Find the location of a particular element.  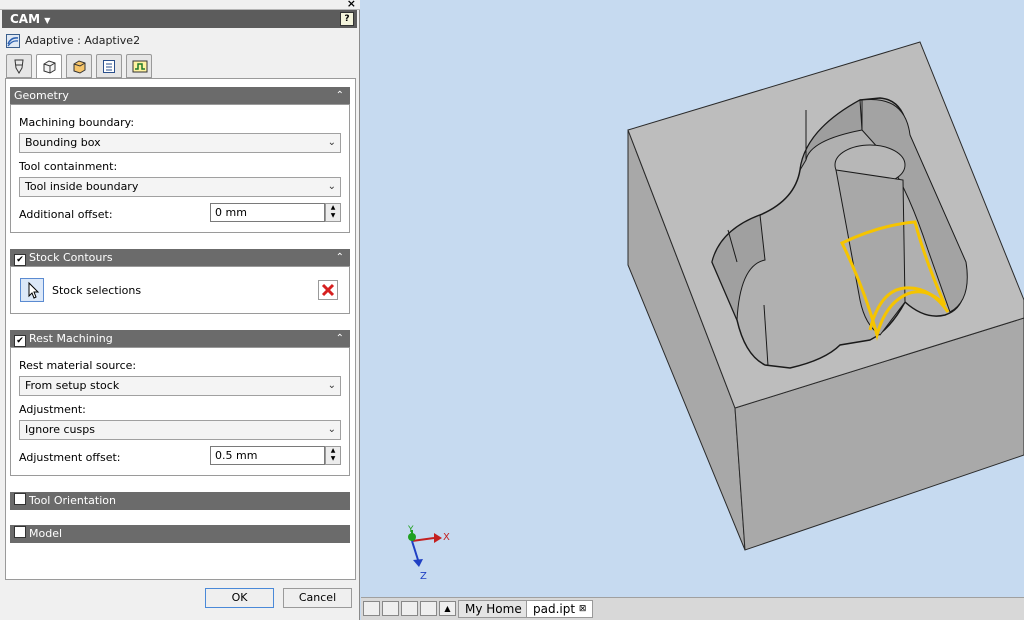

machining-boundary-label: Machining boundary: is located at coordinates (77, 122).